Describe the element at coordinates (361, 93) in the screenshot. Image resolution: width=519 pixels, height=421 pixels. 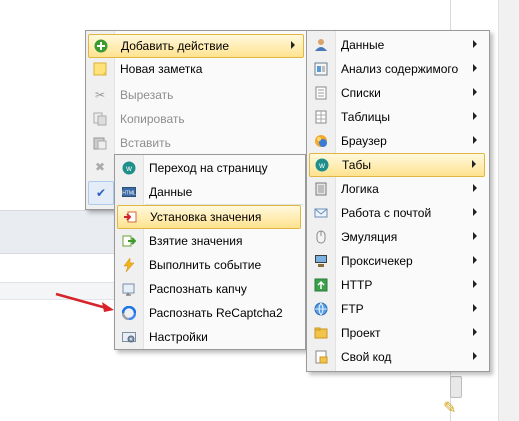
I see `menu-item-label: Списки` at that location.